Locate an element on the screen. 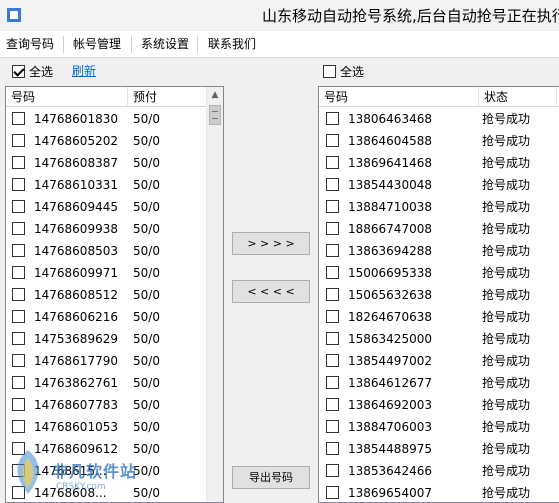  scroll-up-arrow-icon: ▲ is located at coordinates (215, 95).